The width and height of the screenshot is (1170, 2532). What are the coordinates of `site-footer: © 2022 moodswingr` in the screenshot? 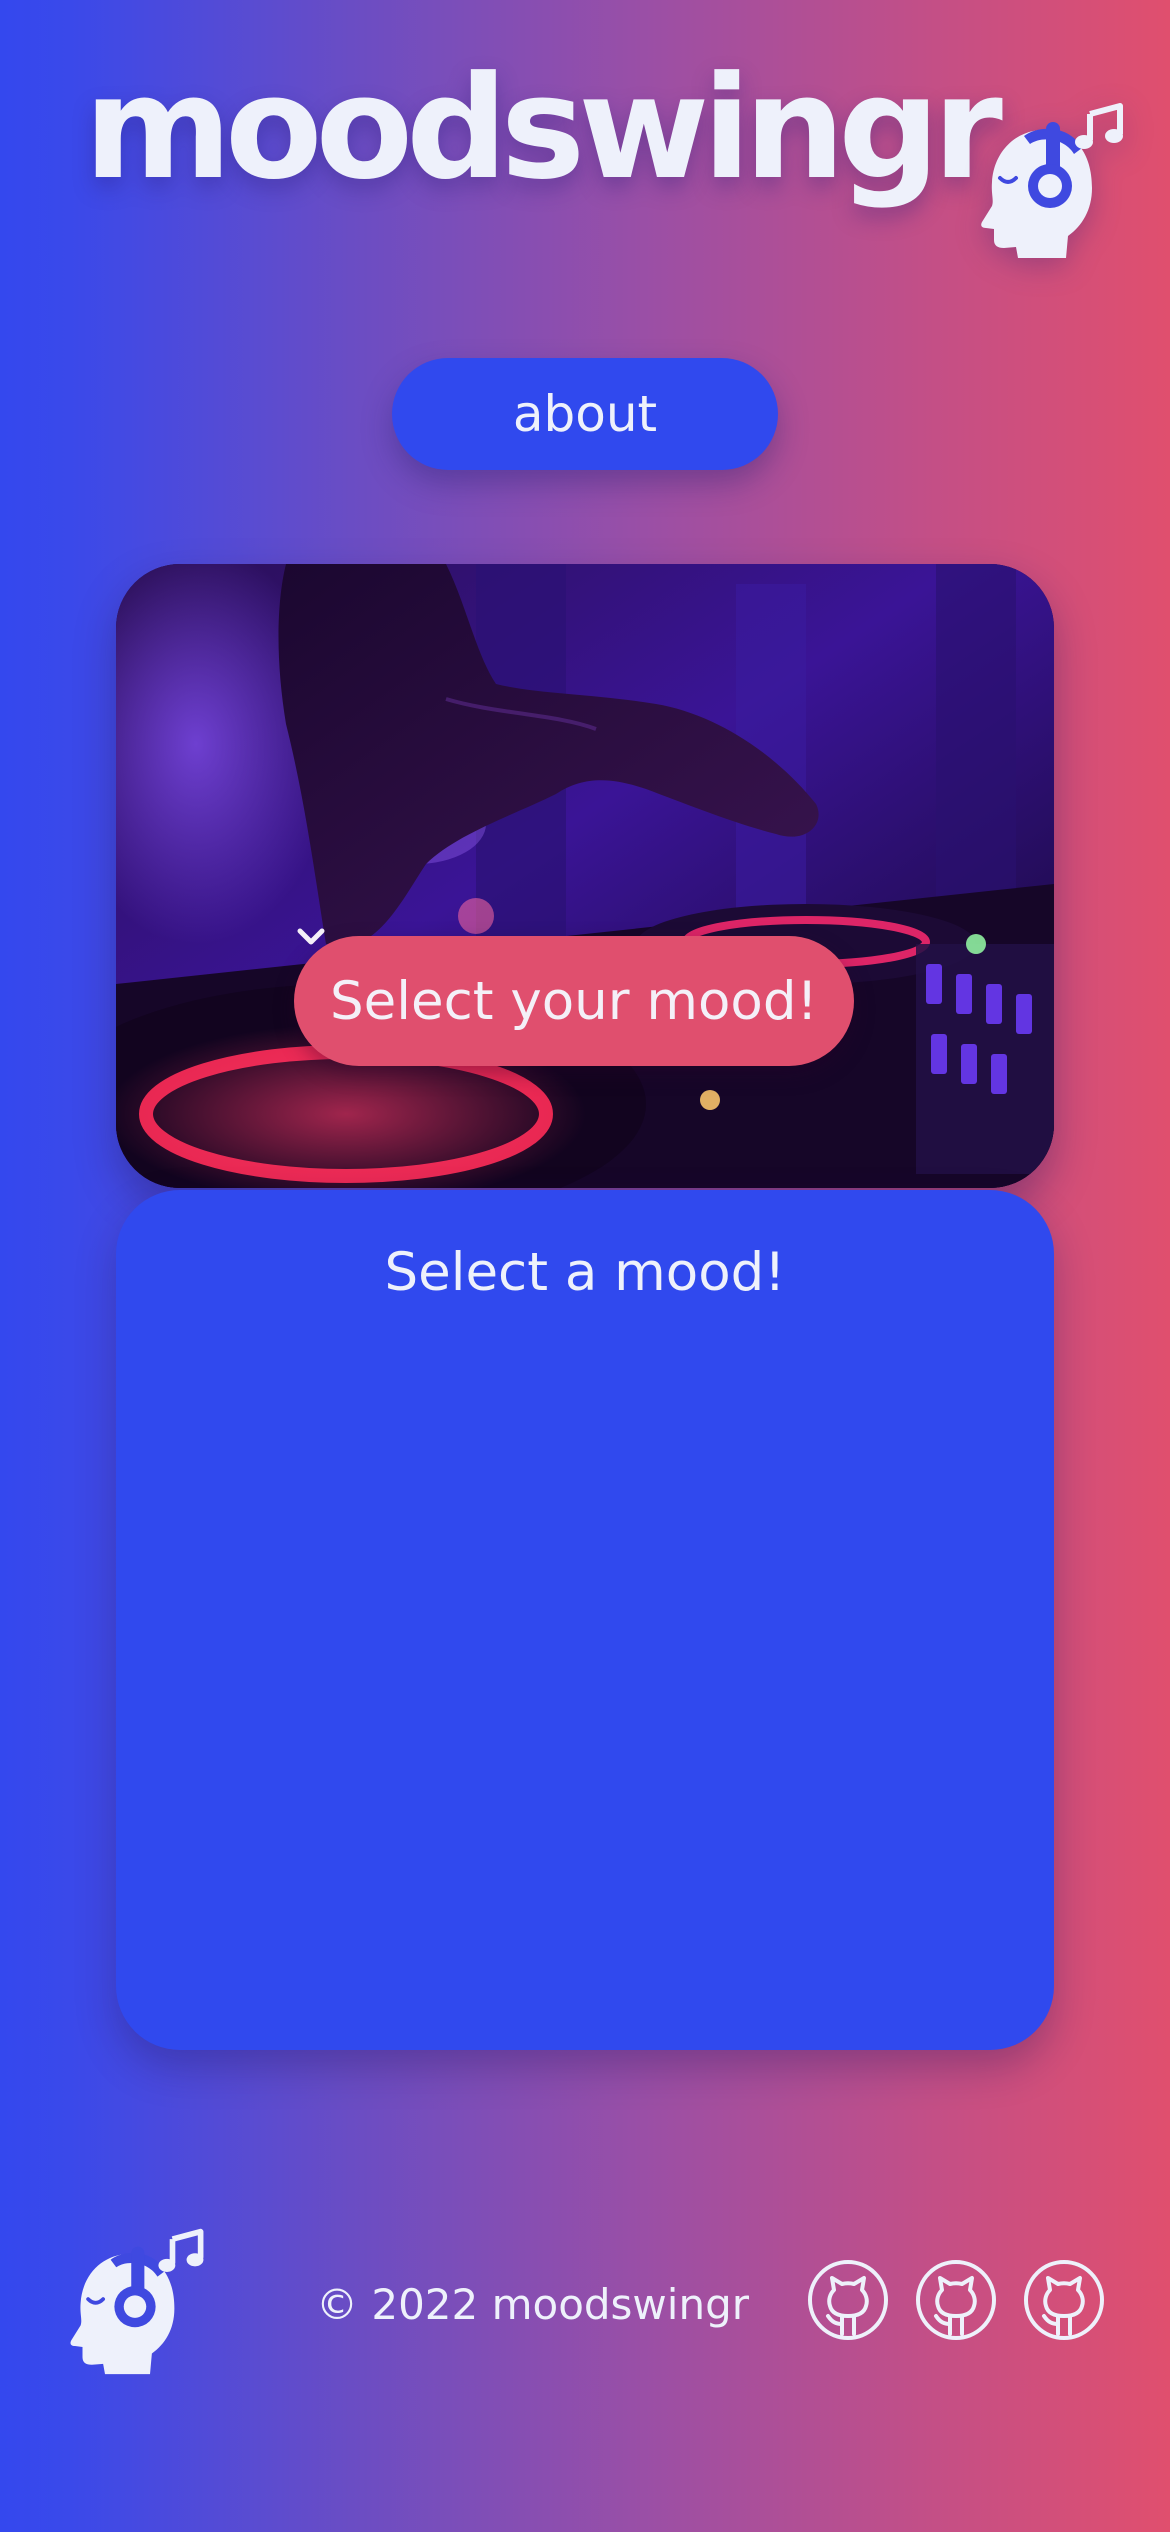 It's located at (585, 2300).